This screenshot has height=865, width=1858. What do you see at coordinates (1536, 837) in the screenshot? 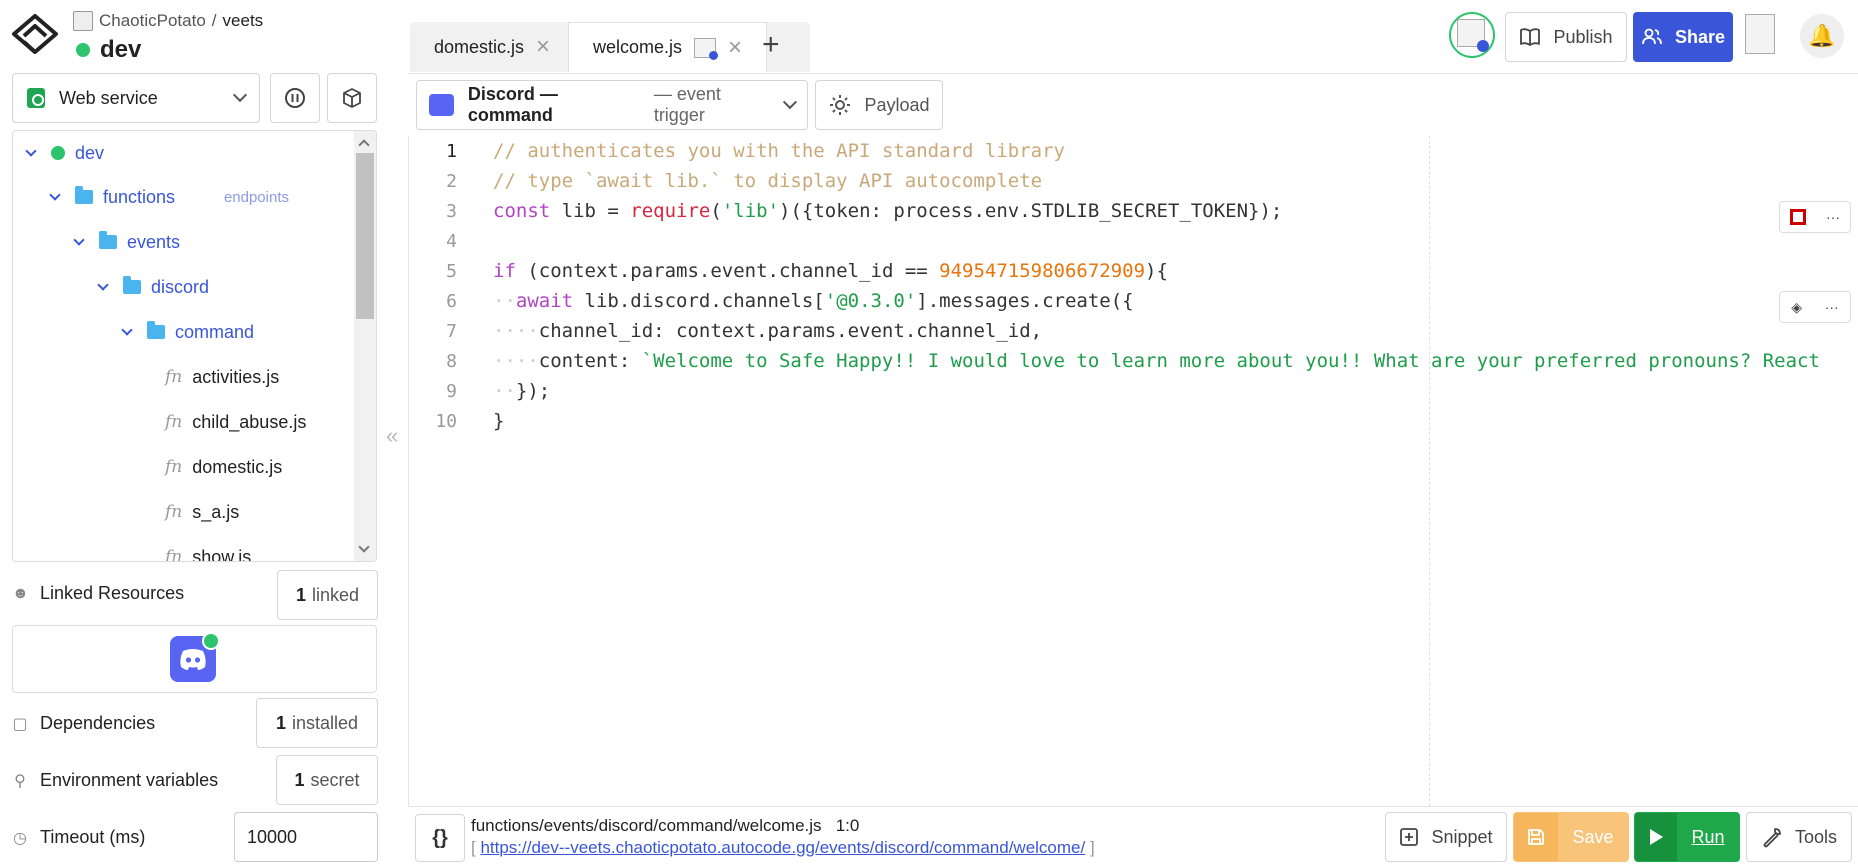
I see `save-icon` at bounding box center [1536, 837].